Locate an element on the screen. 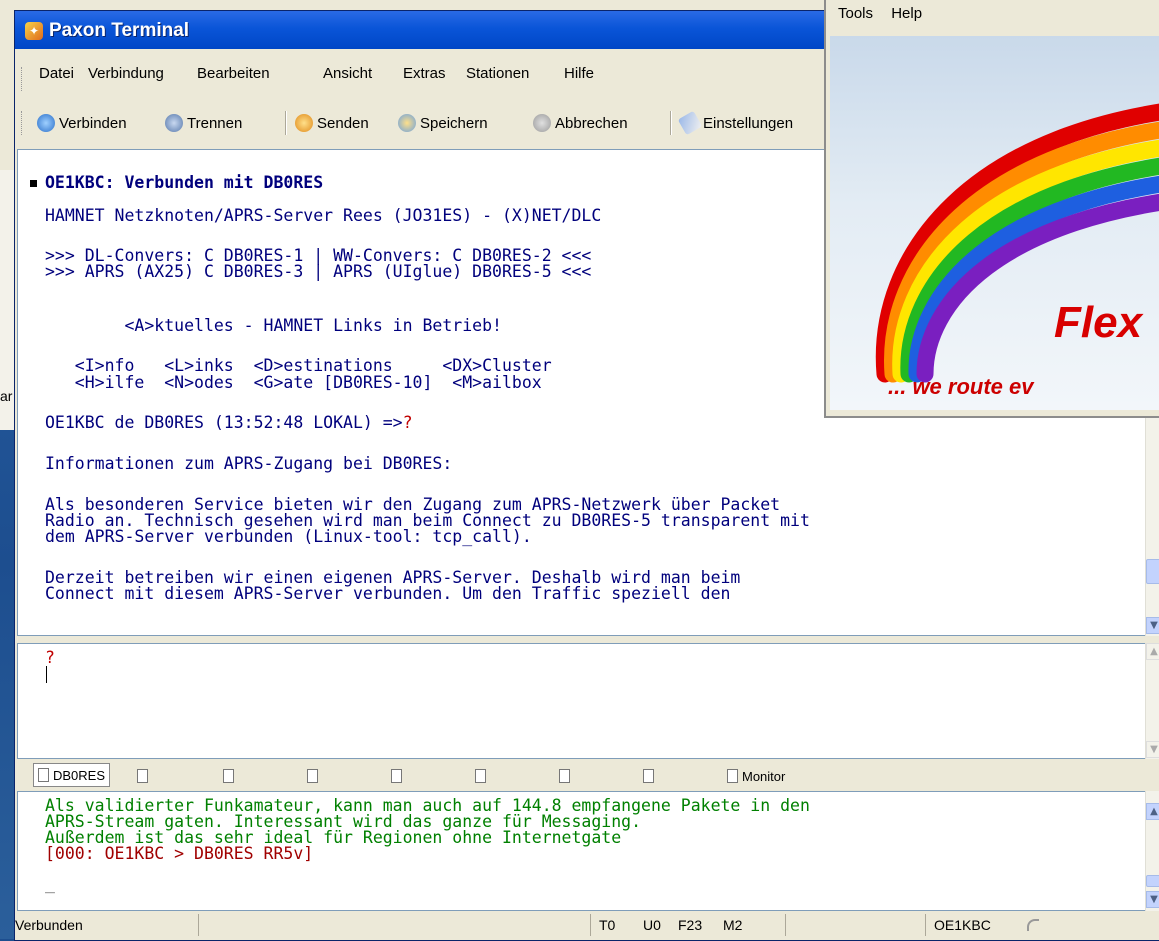 This screenshot has width=1159, height=941. monitor-scroll-thumb is located at coordinates (1152, 881).